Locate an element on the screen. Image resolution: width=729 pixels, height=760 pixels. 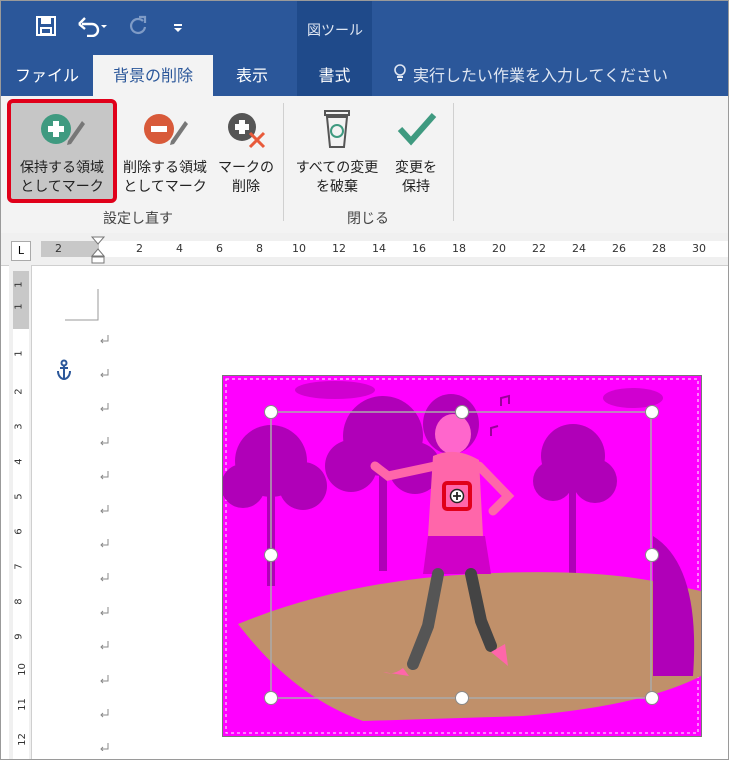
mark-remove-line1: 削除する領域 is located at coordinates (165, 168).